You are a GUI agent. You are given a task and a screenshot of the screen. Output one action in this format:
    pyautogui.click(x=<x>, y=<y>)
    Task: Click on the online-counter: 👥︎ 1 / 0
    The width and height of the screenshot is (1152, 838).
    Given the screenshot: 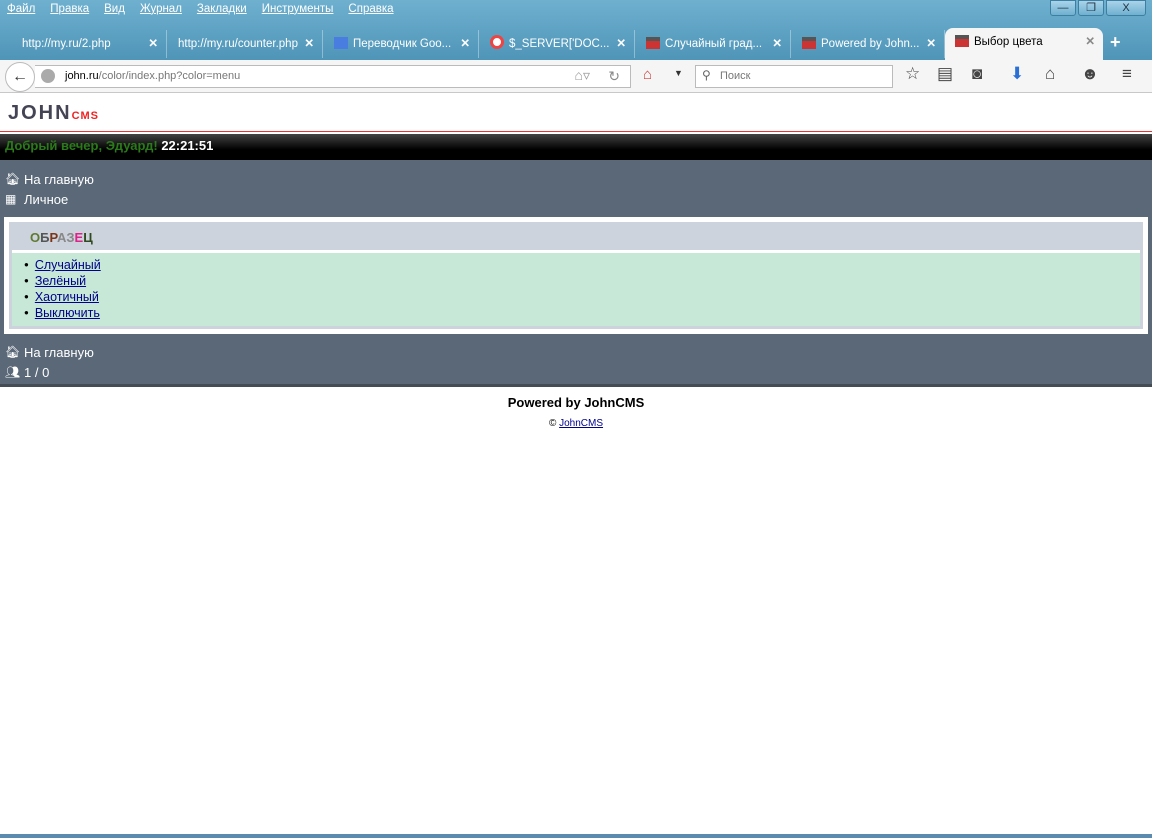 What is the action you would take?
    pyautogui.click(x=576, y=372)
    